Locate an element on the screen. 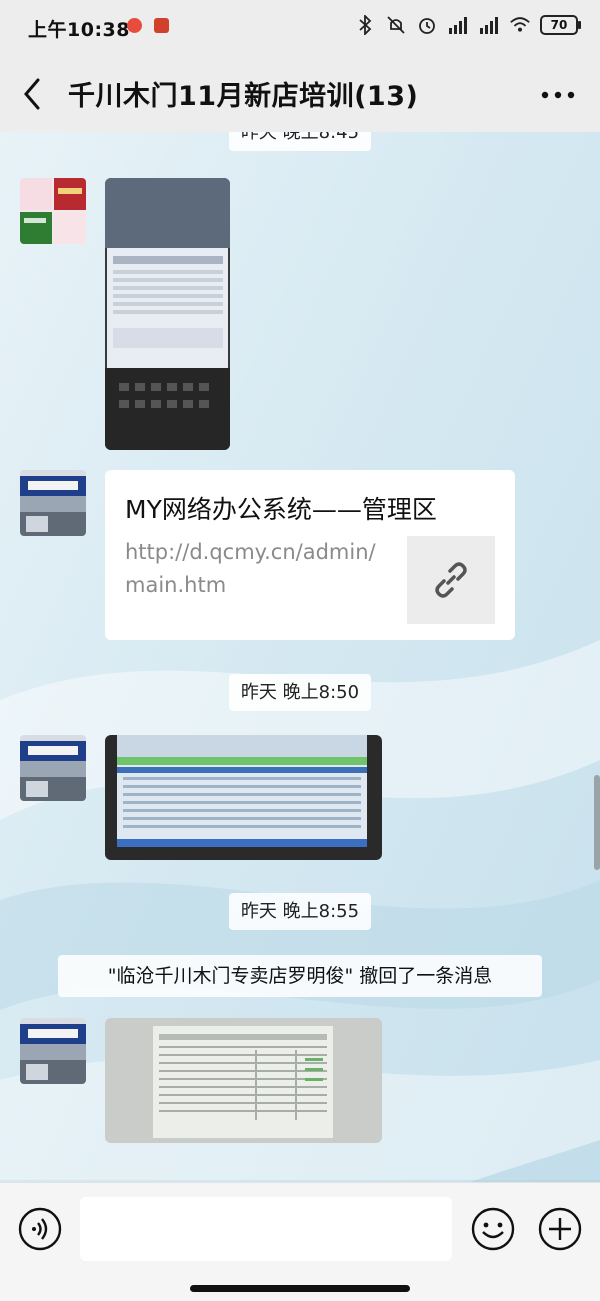 The width and height of the screenshot is (600, 1301). alarm-icon is located at coordinates (427, 25).